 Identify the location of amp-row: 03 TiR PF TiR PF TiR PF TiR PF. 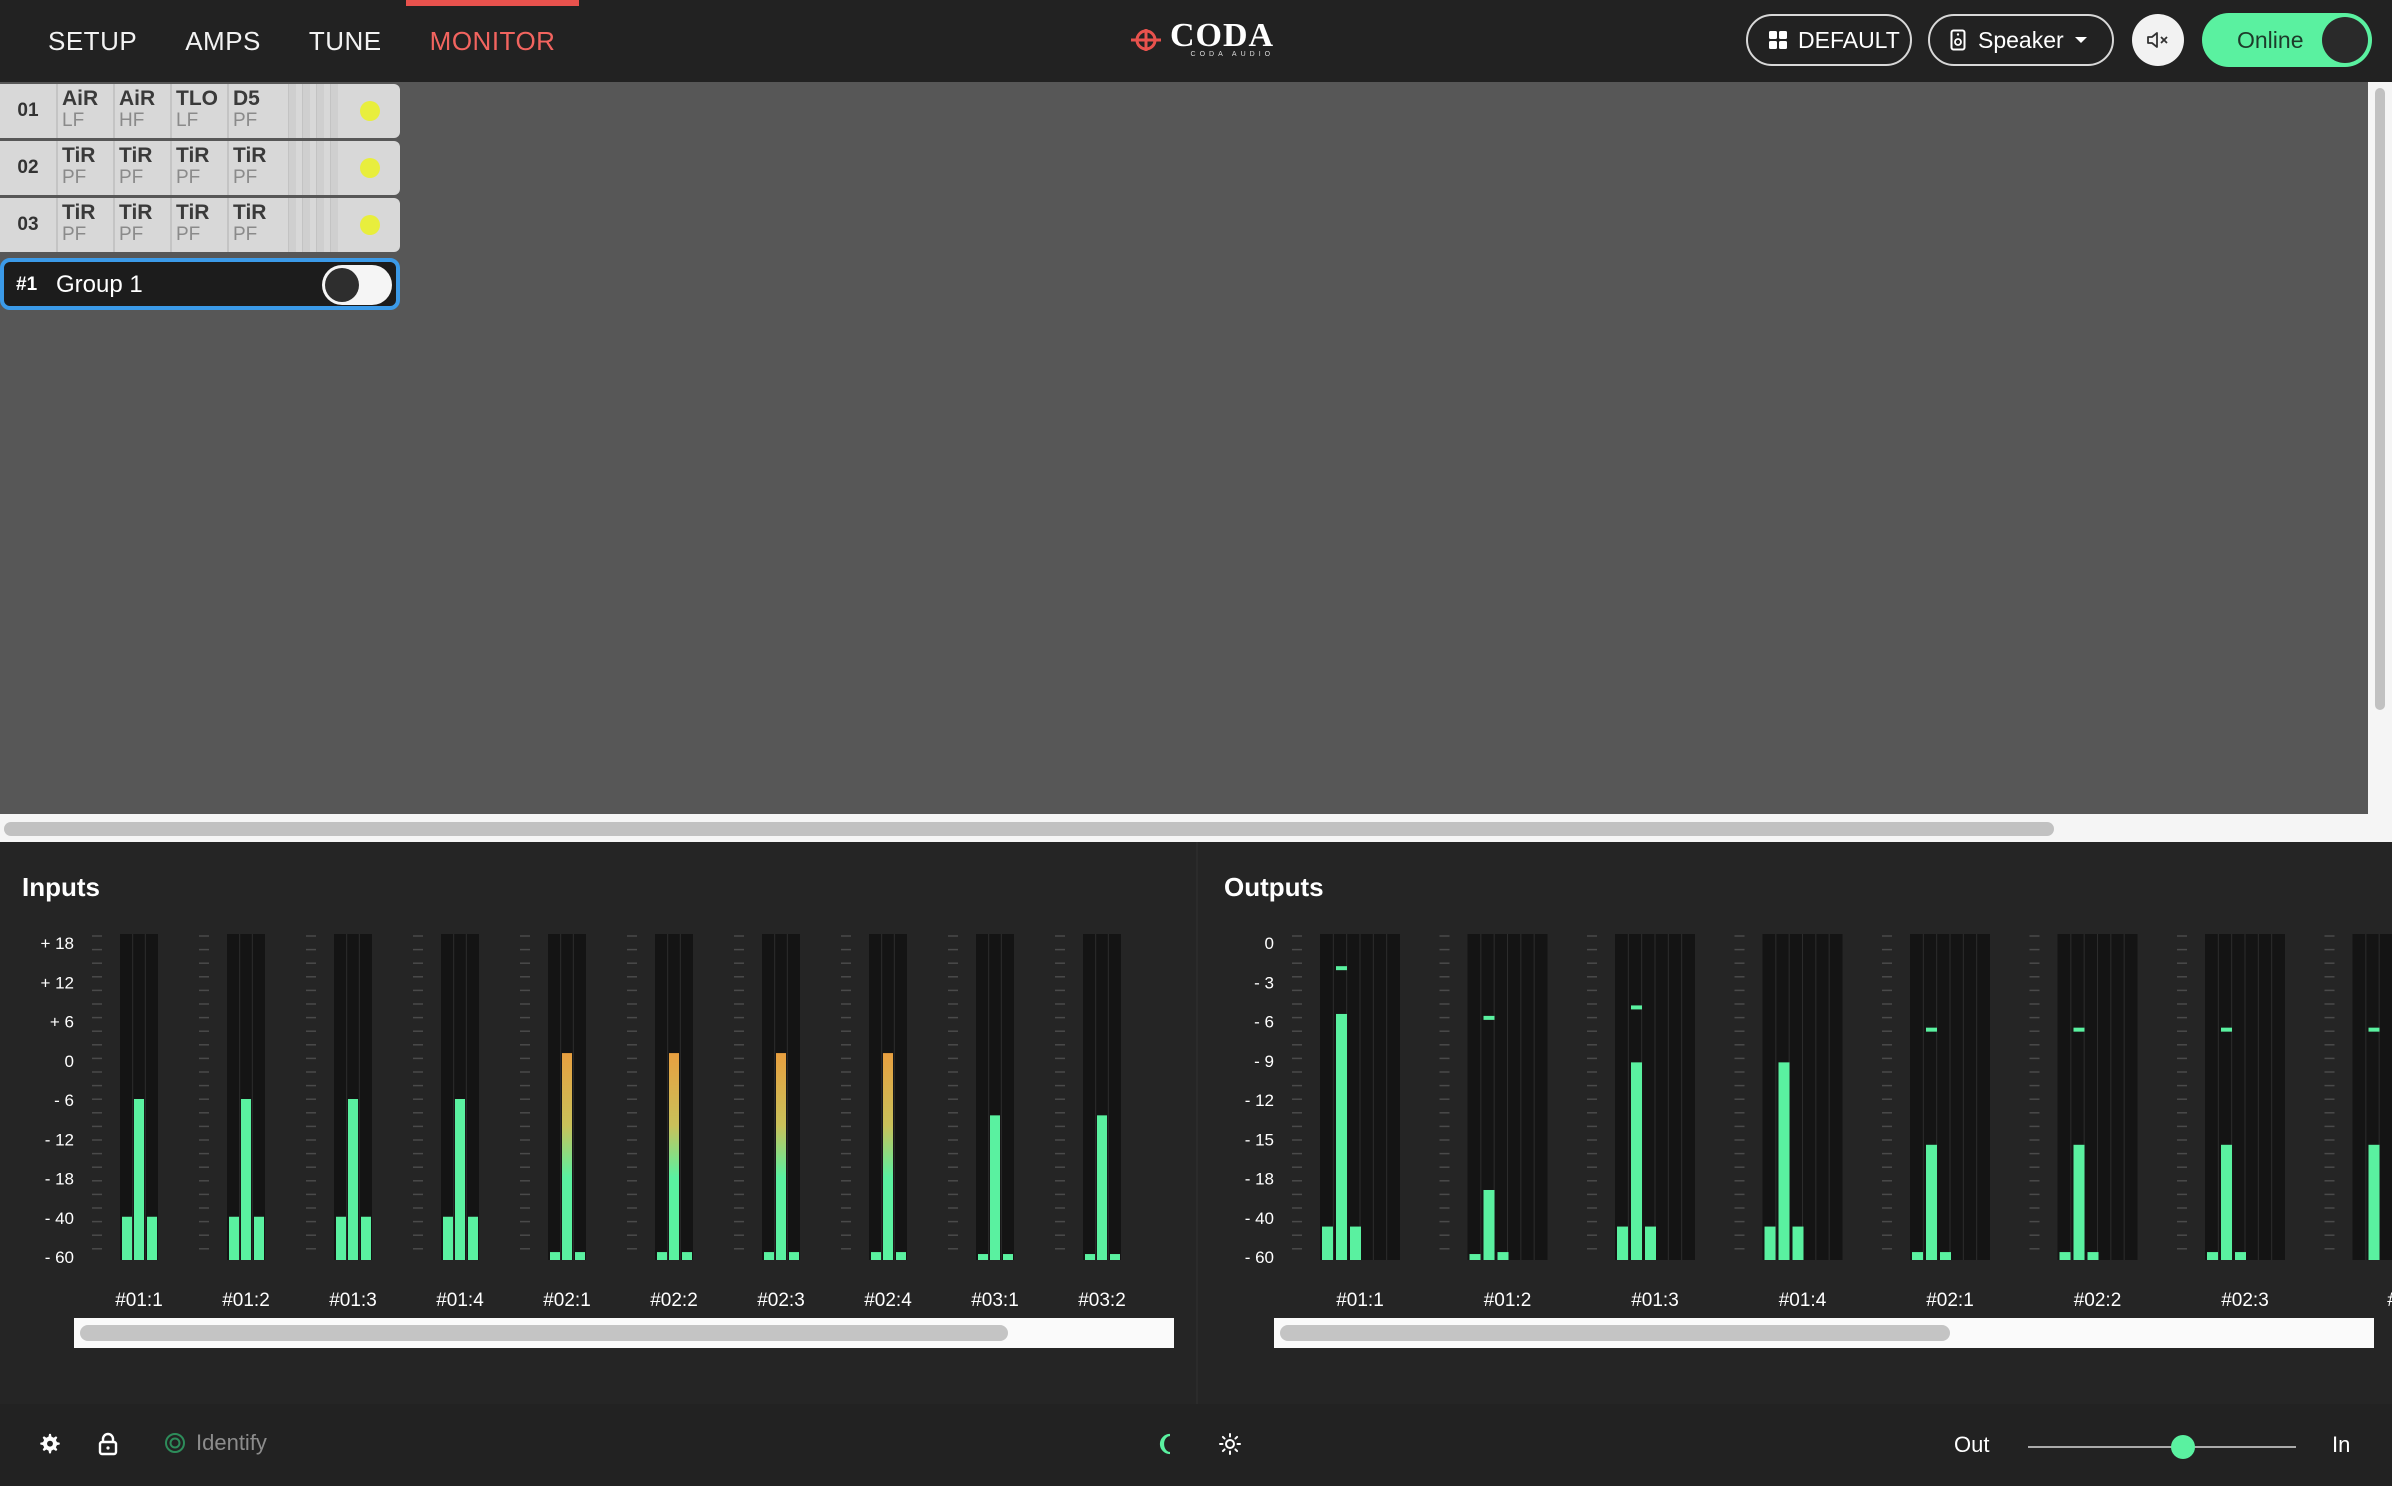
(200, 225).